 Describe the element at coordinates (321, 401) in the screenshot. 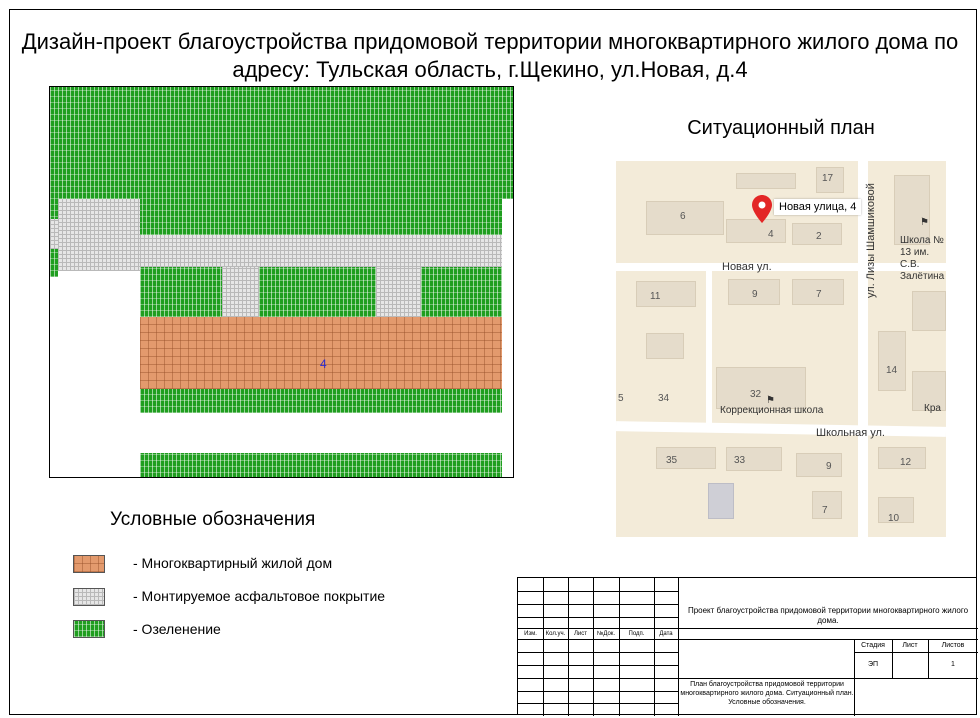

I see `green-zone-below-house` at that location.